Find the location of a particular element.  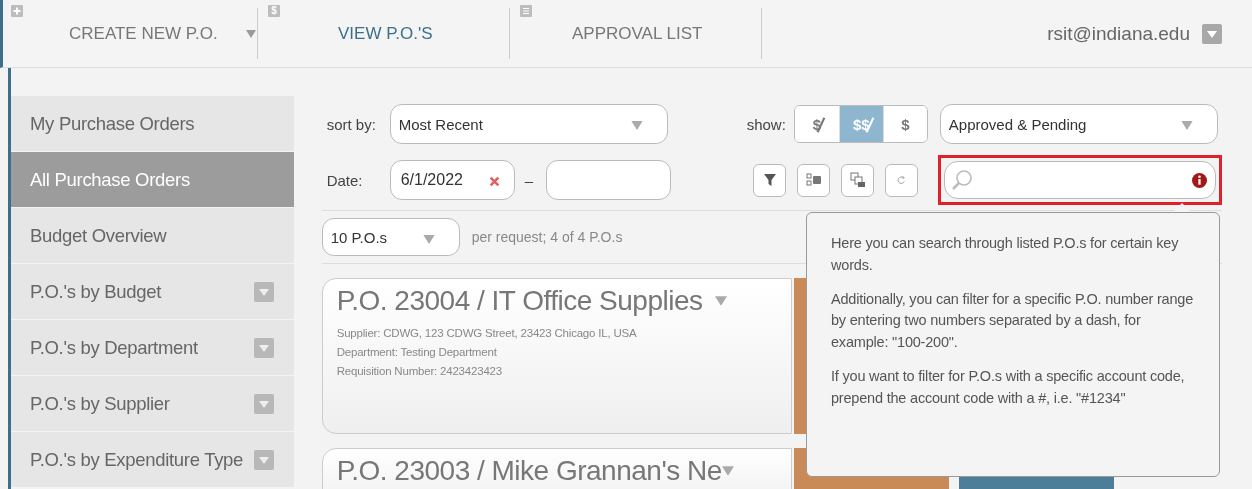

order-detail: Requisition Number: 2423423423 is located at coordinates (419, 371).